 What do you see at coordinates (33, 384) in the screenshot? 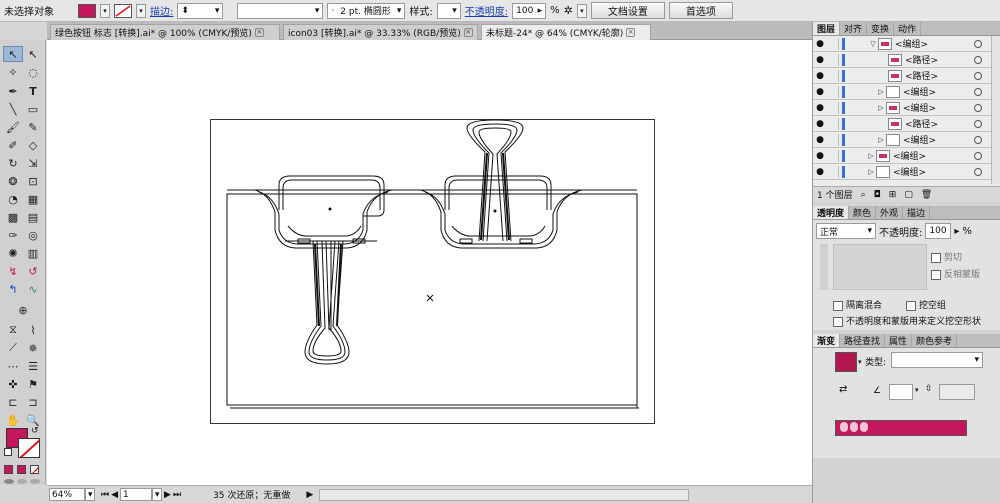
I see `live-paint-tool-icon: ⚑` at bounding box center [33, 384].